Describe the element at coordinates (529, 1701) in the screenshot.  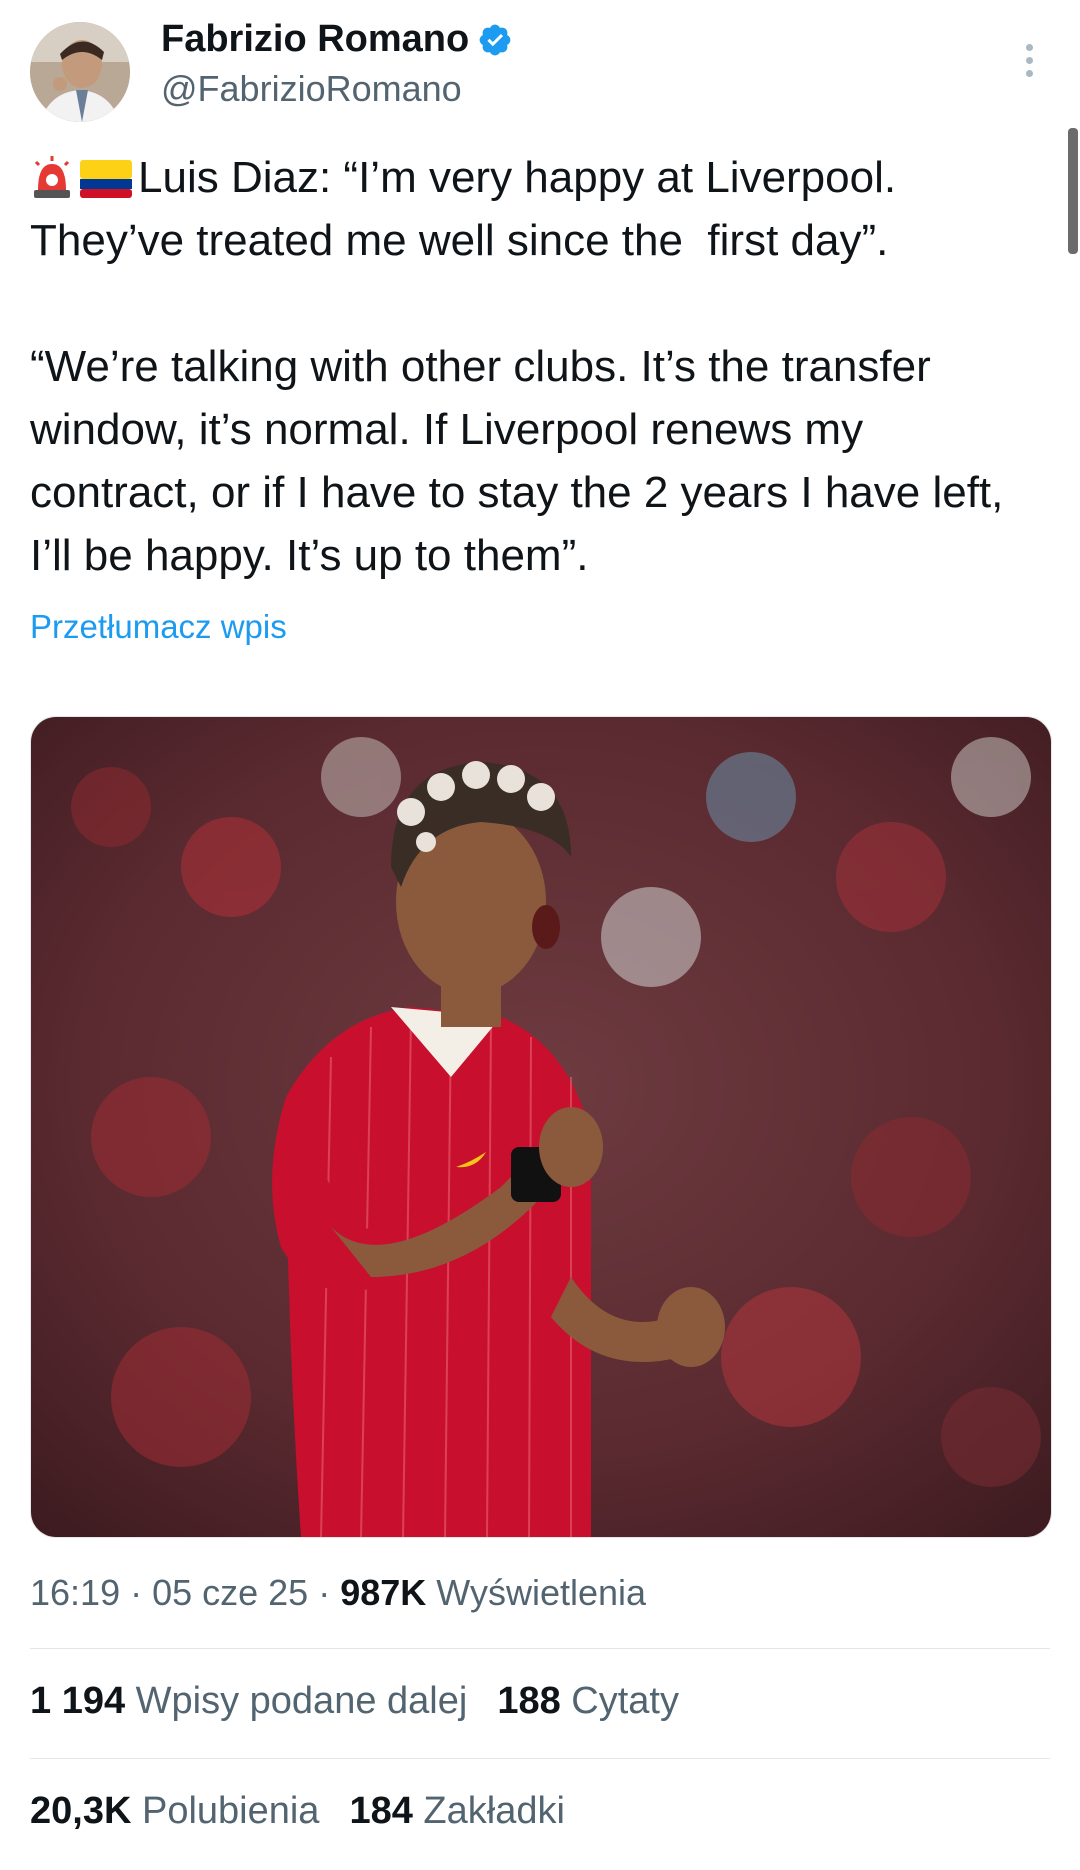
I see `quotes-count: 188` at that location.